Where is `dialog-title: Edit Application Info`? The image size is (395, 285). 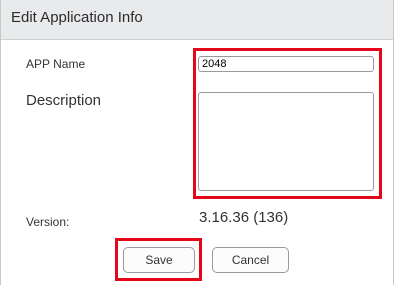
dialog-title: Edit Application Info is located at coordinates (77, 17).